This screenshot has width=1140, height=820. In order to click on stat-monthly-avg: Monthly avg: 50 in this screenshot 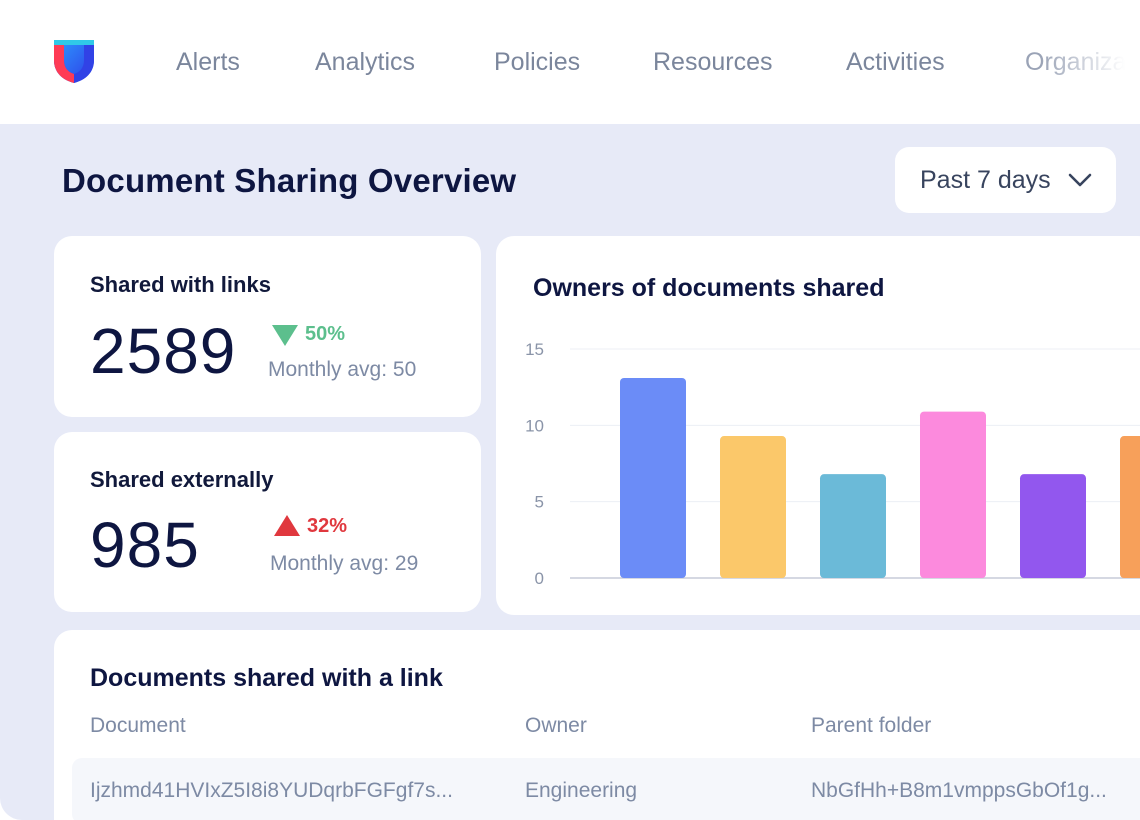, I will do `click(342, 369)`.